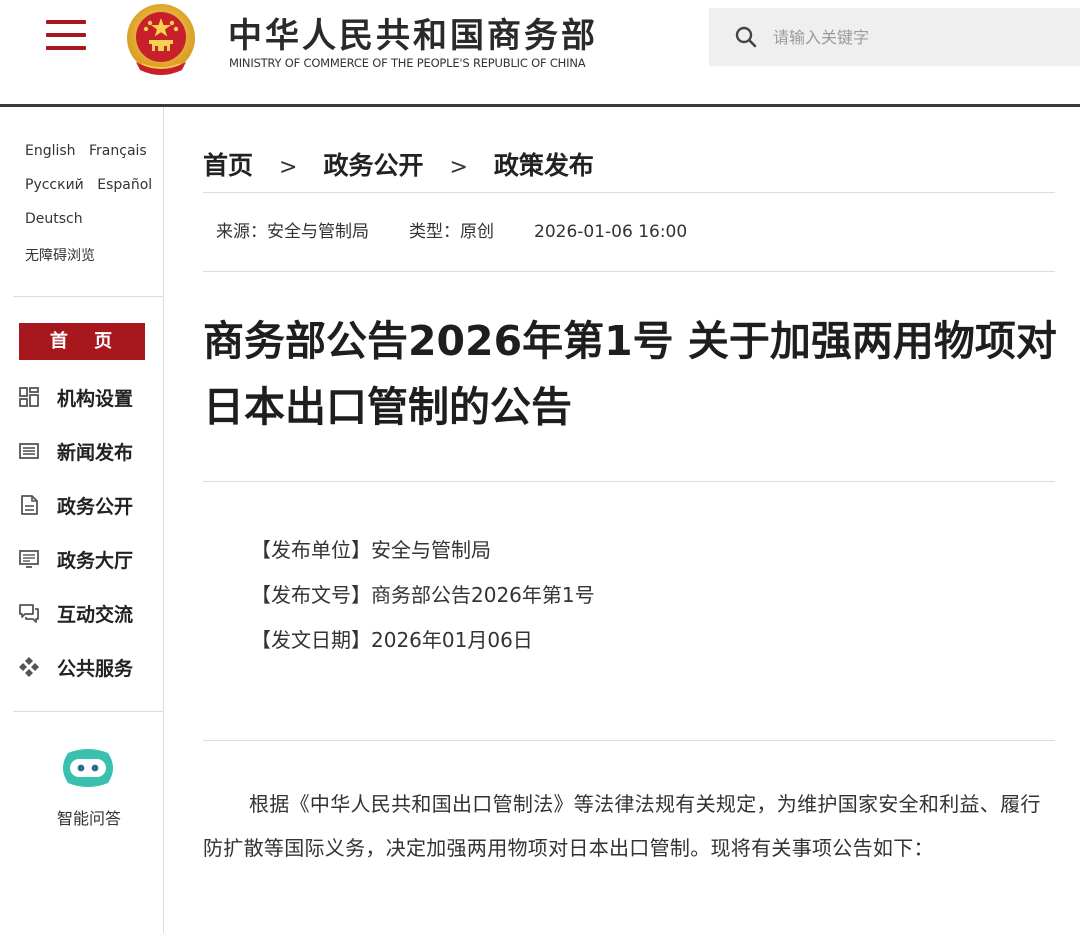 This screenshot has height=933, width=1080. I want to click on sidebar-item-disclosure: 政务公开, so click(88, 505).